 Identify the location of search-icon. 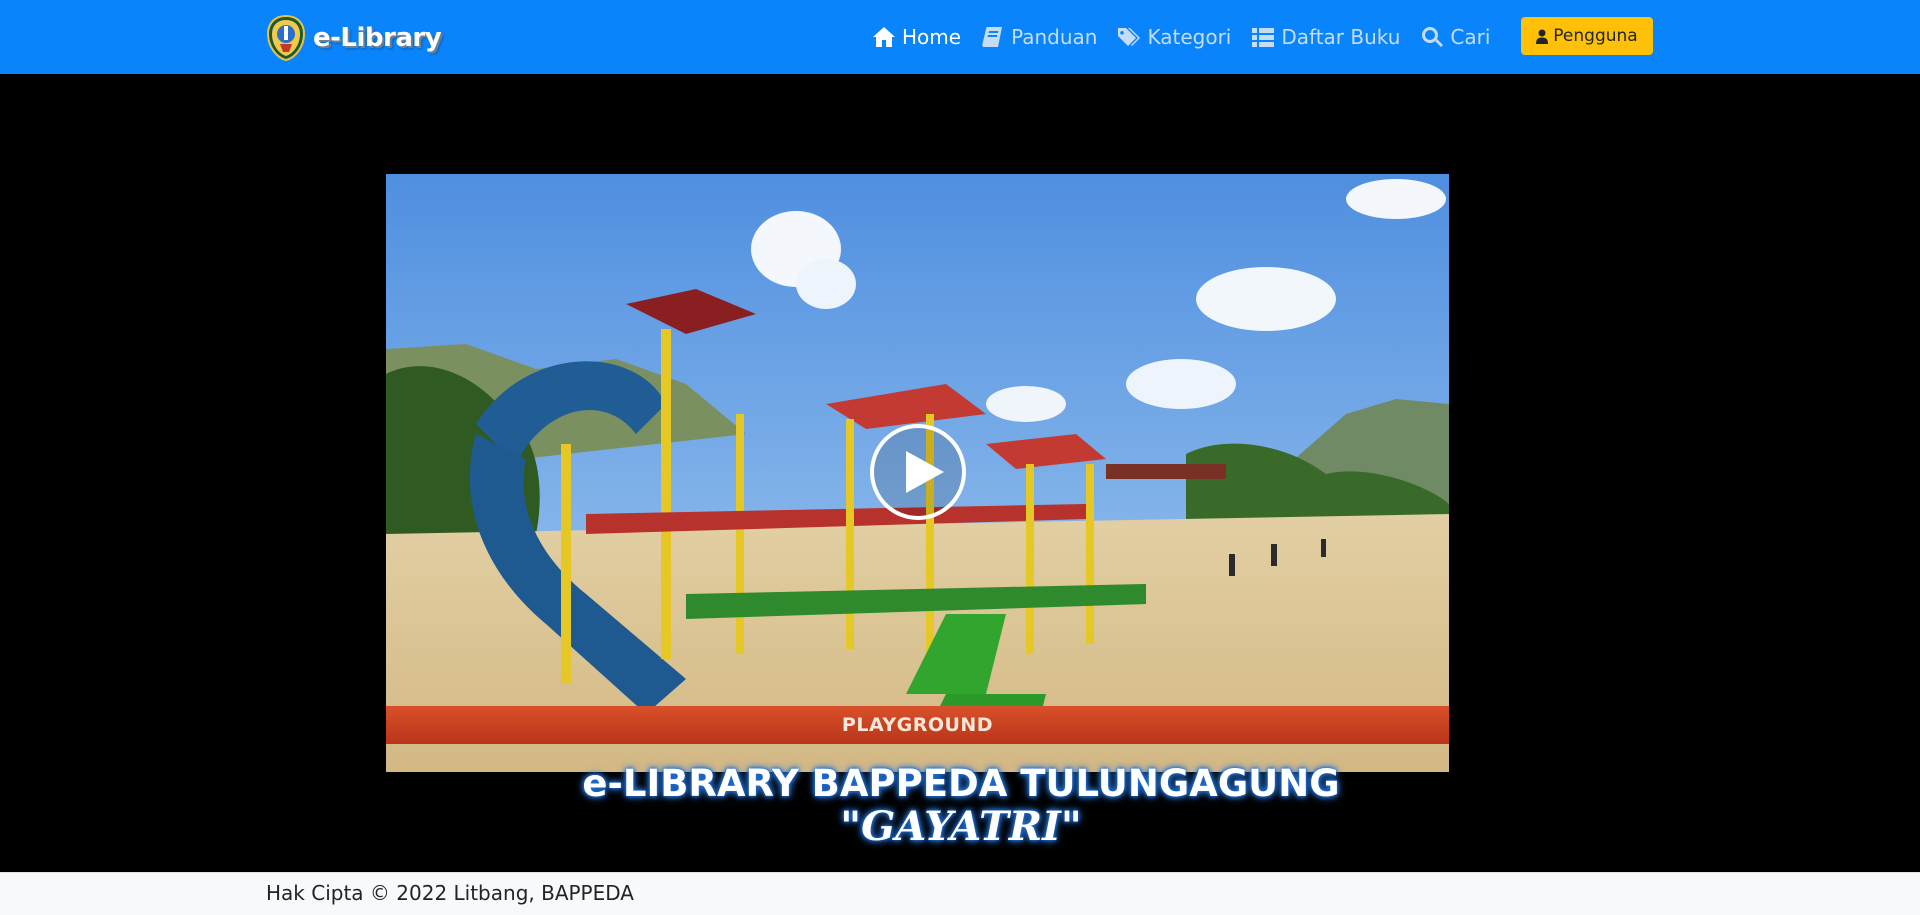
(1433, 37).